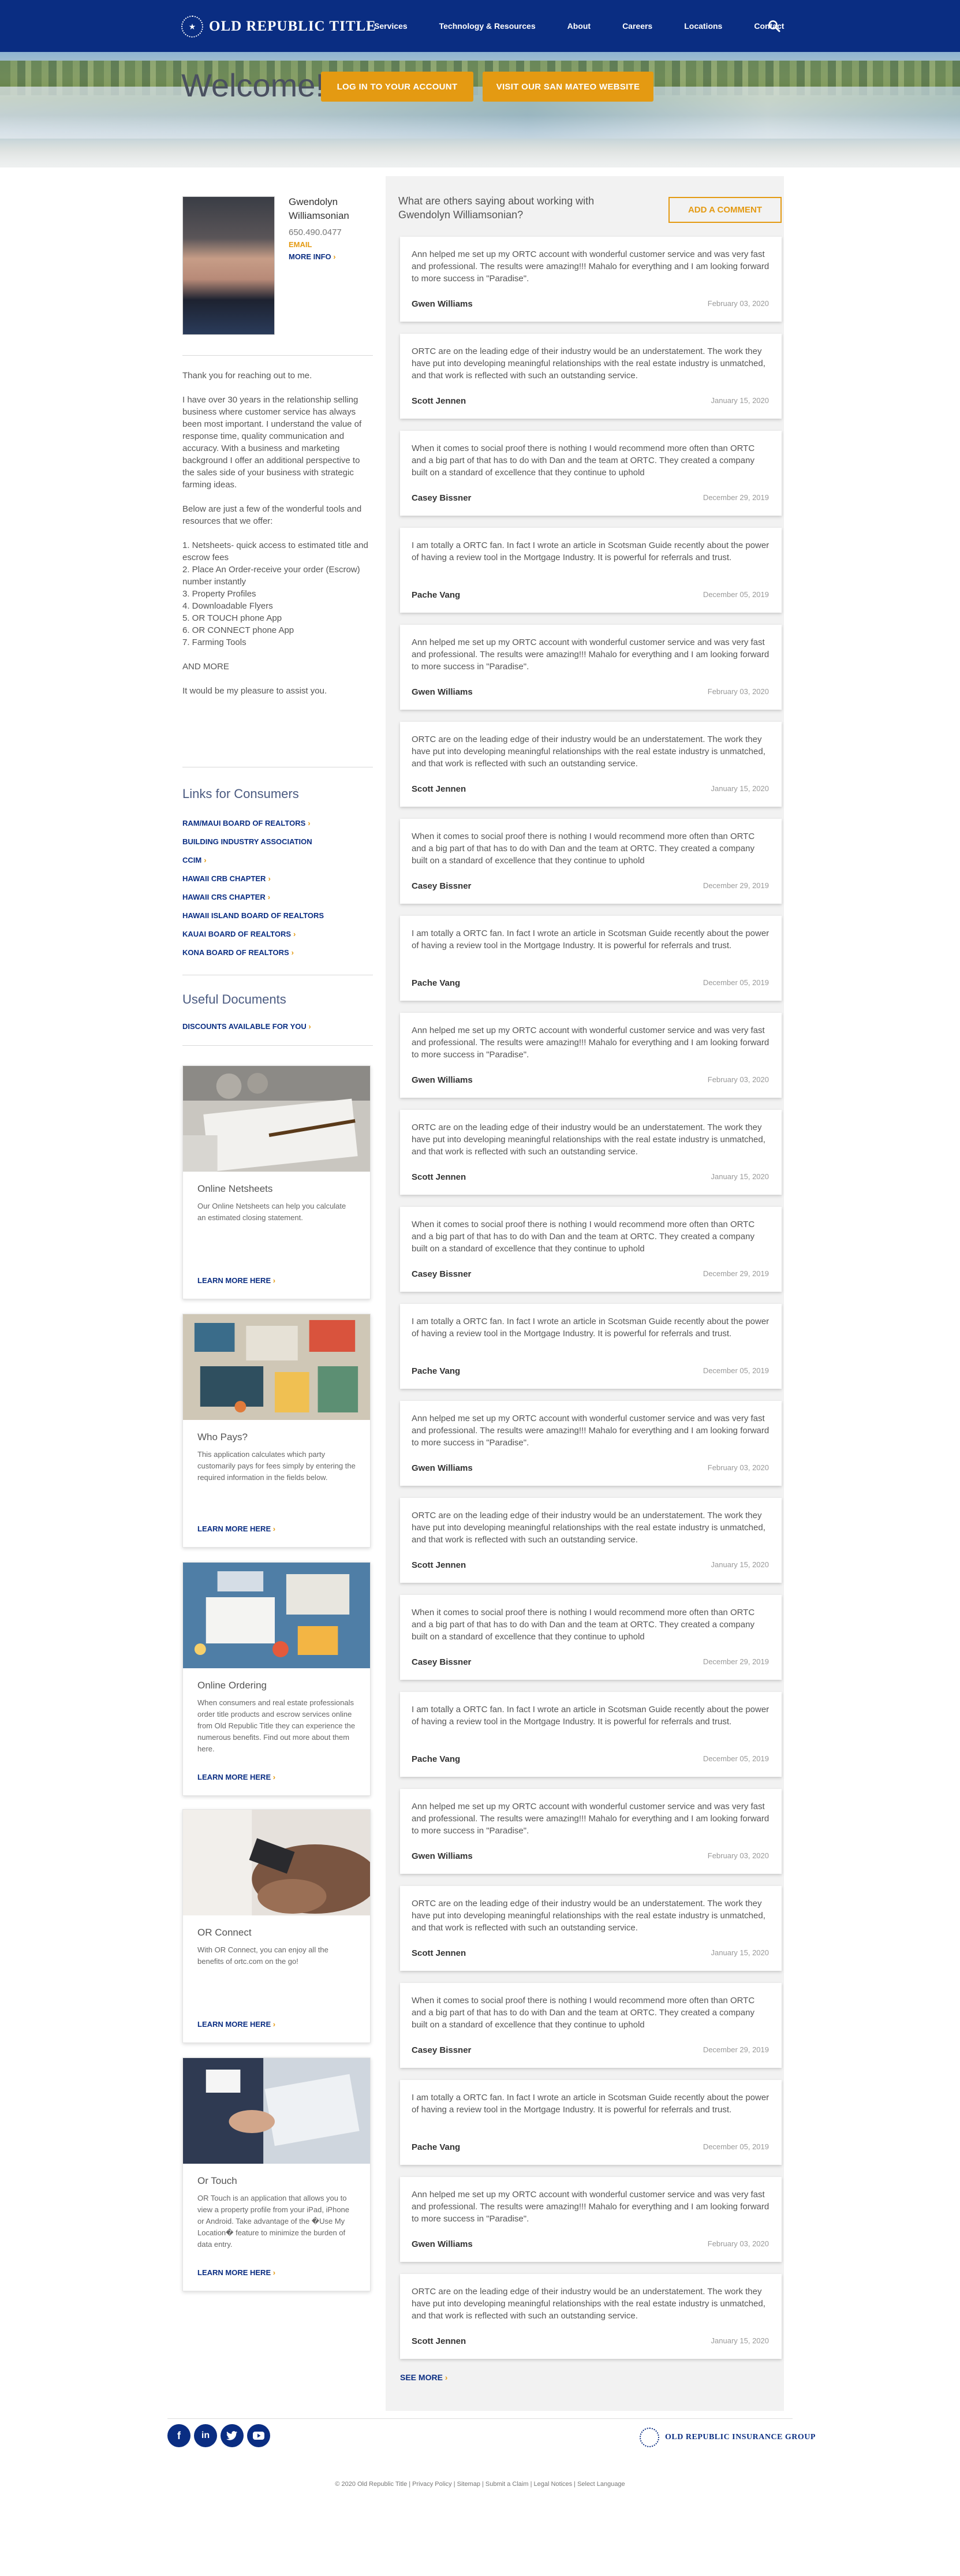 This screenshot has height=2576, width=960. I want to click on search-icon, so click(774, 26).